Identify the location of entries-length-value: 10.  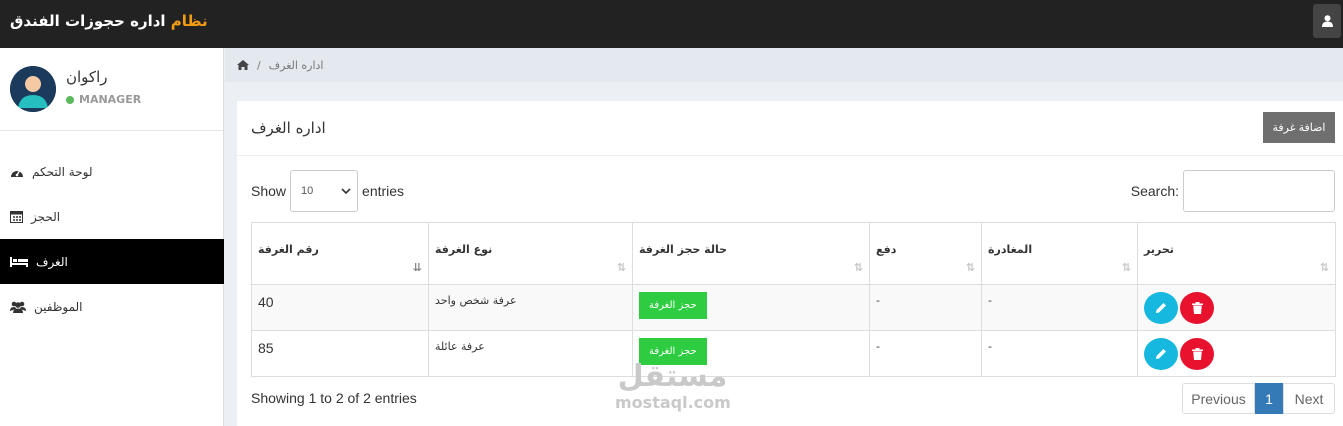
(307, 191).